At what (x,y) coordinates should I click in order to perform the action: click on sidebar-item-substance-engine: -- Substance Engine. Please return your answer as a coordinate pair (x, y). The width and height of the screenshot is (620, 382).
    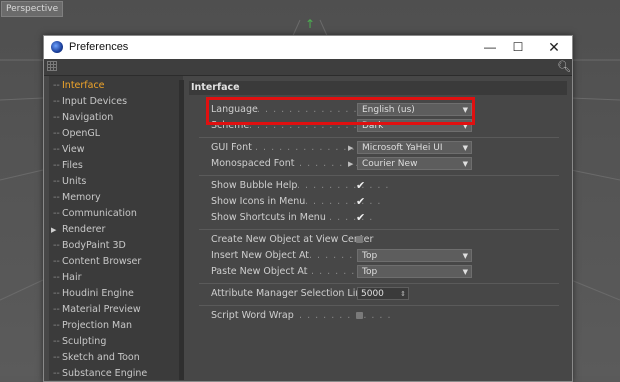
    Looking at the image, I should click on (113, 374).